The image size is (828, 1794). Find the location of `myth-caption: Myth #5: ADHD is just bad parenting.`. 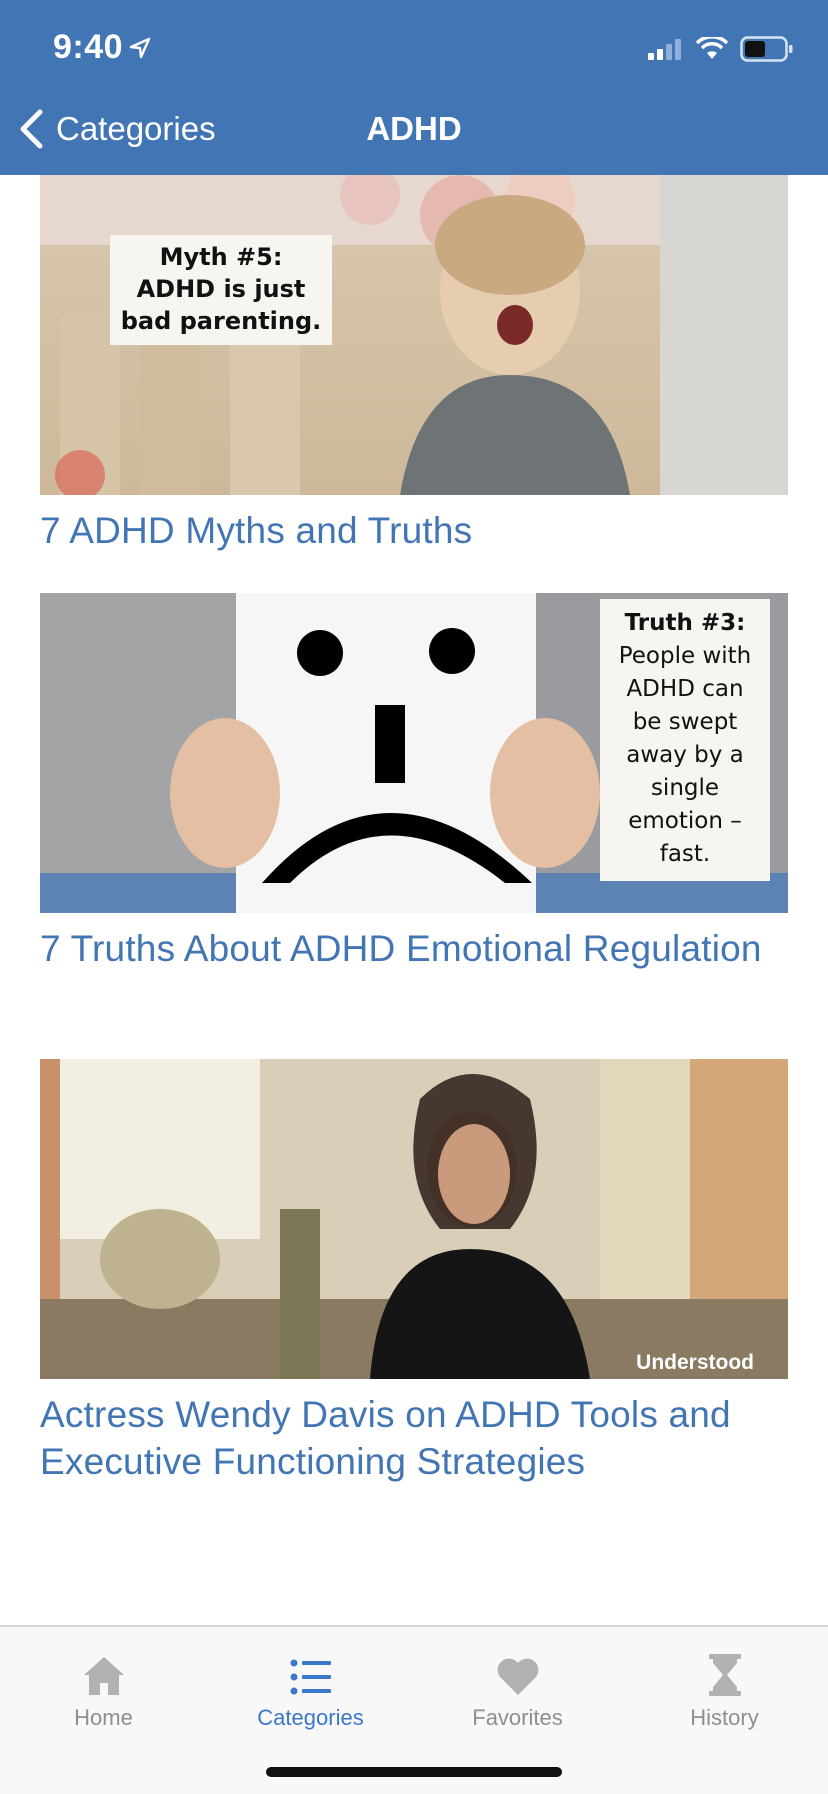

myth-caption: Myth #5: ADHD is just bad parenting. is located at coordinates (221, 290).